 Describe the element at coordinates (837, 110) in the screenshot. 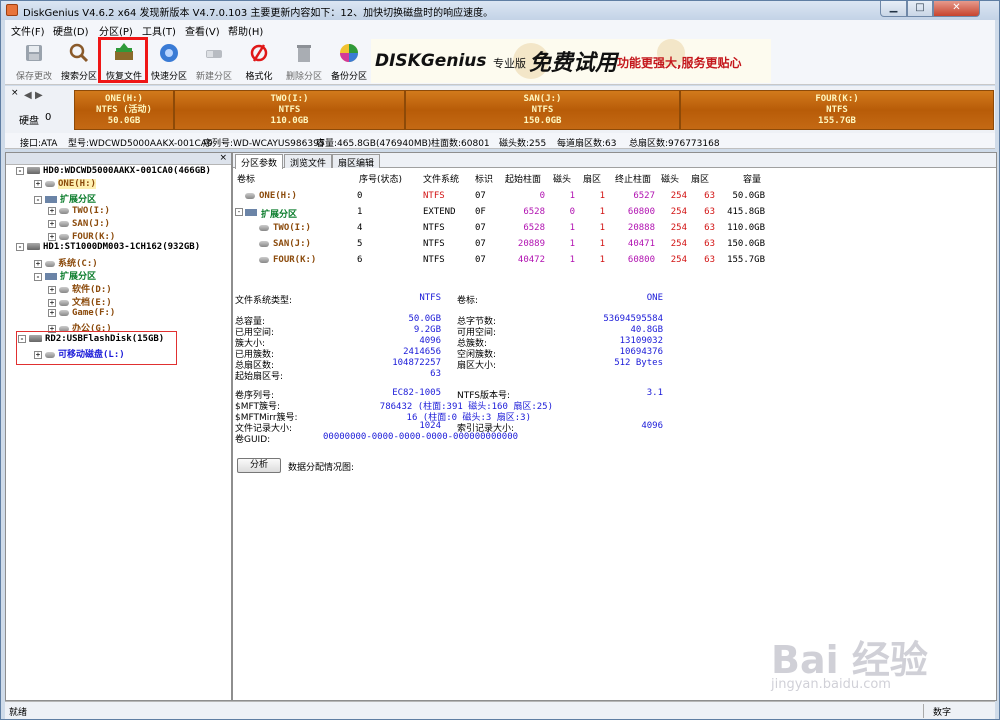

I see `segment-four: FOUR(K:) NTFS 155.7GB` at that location.